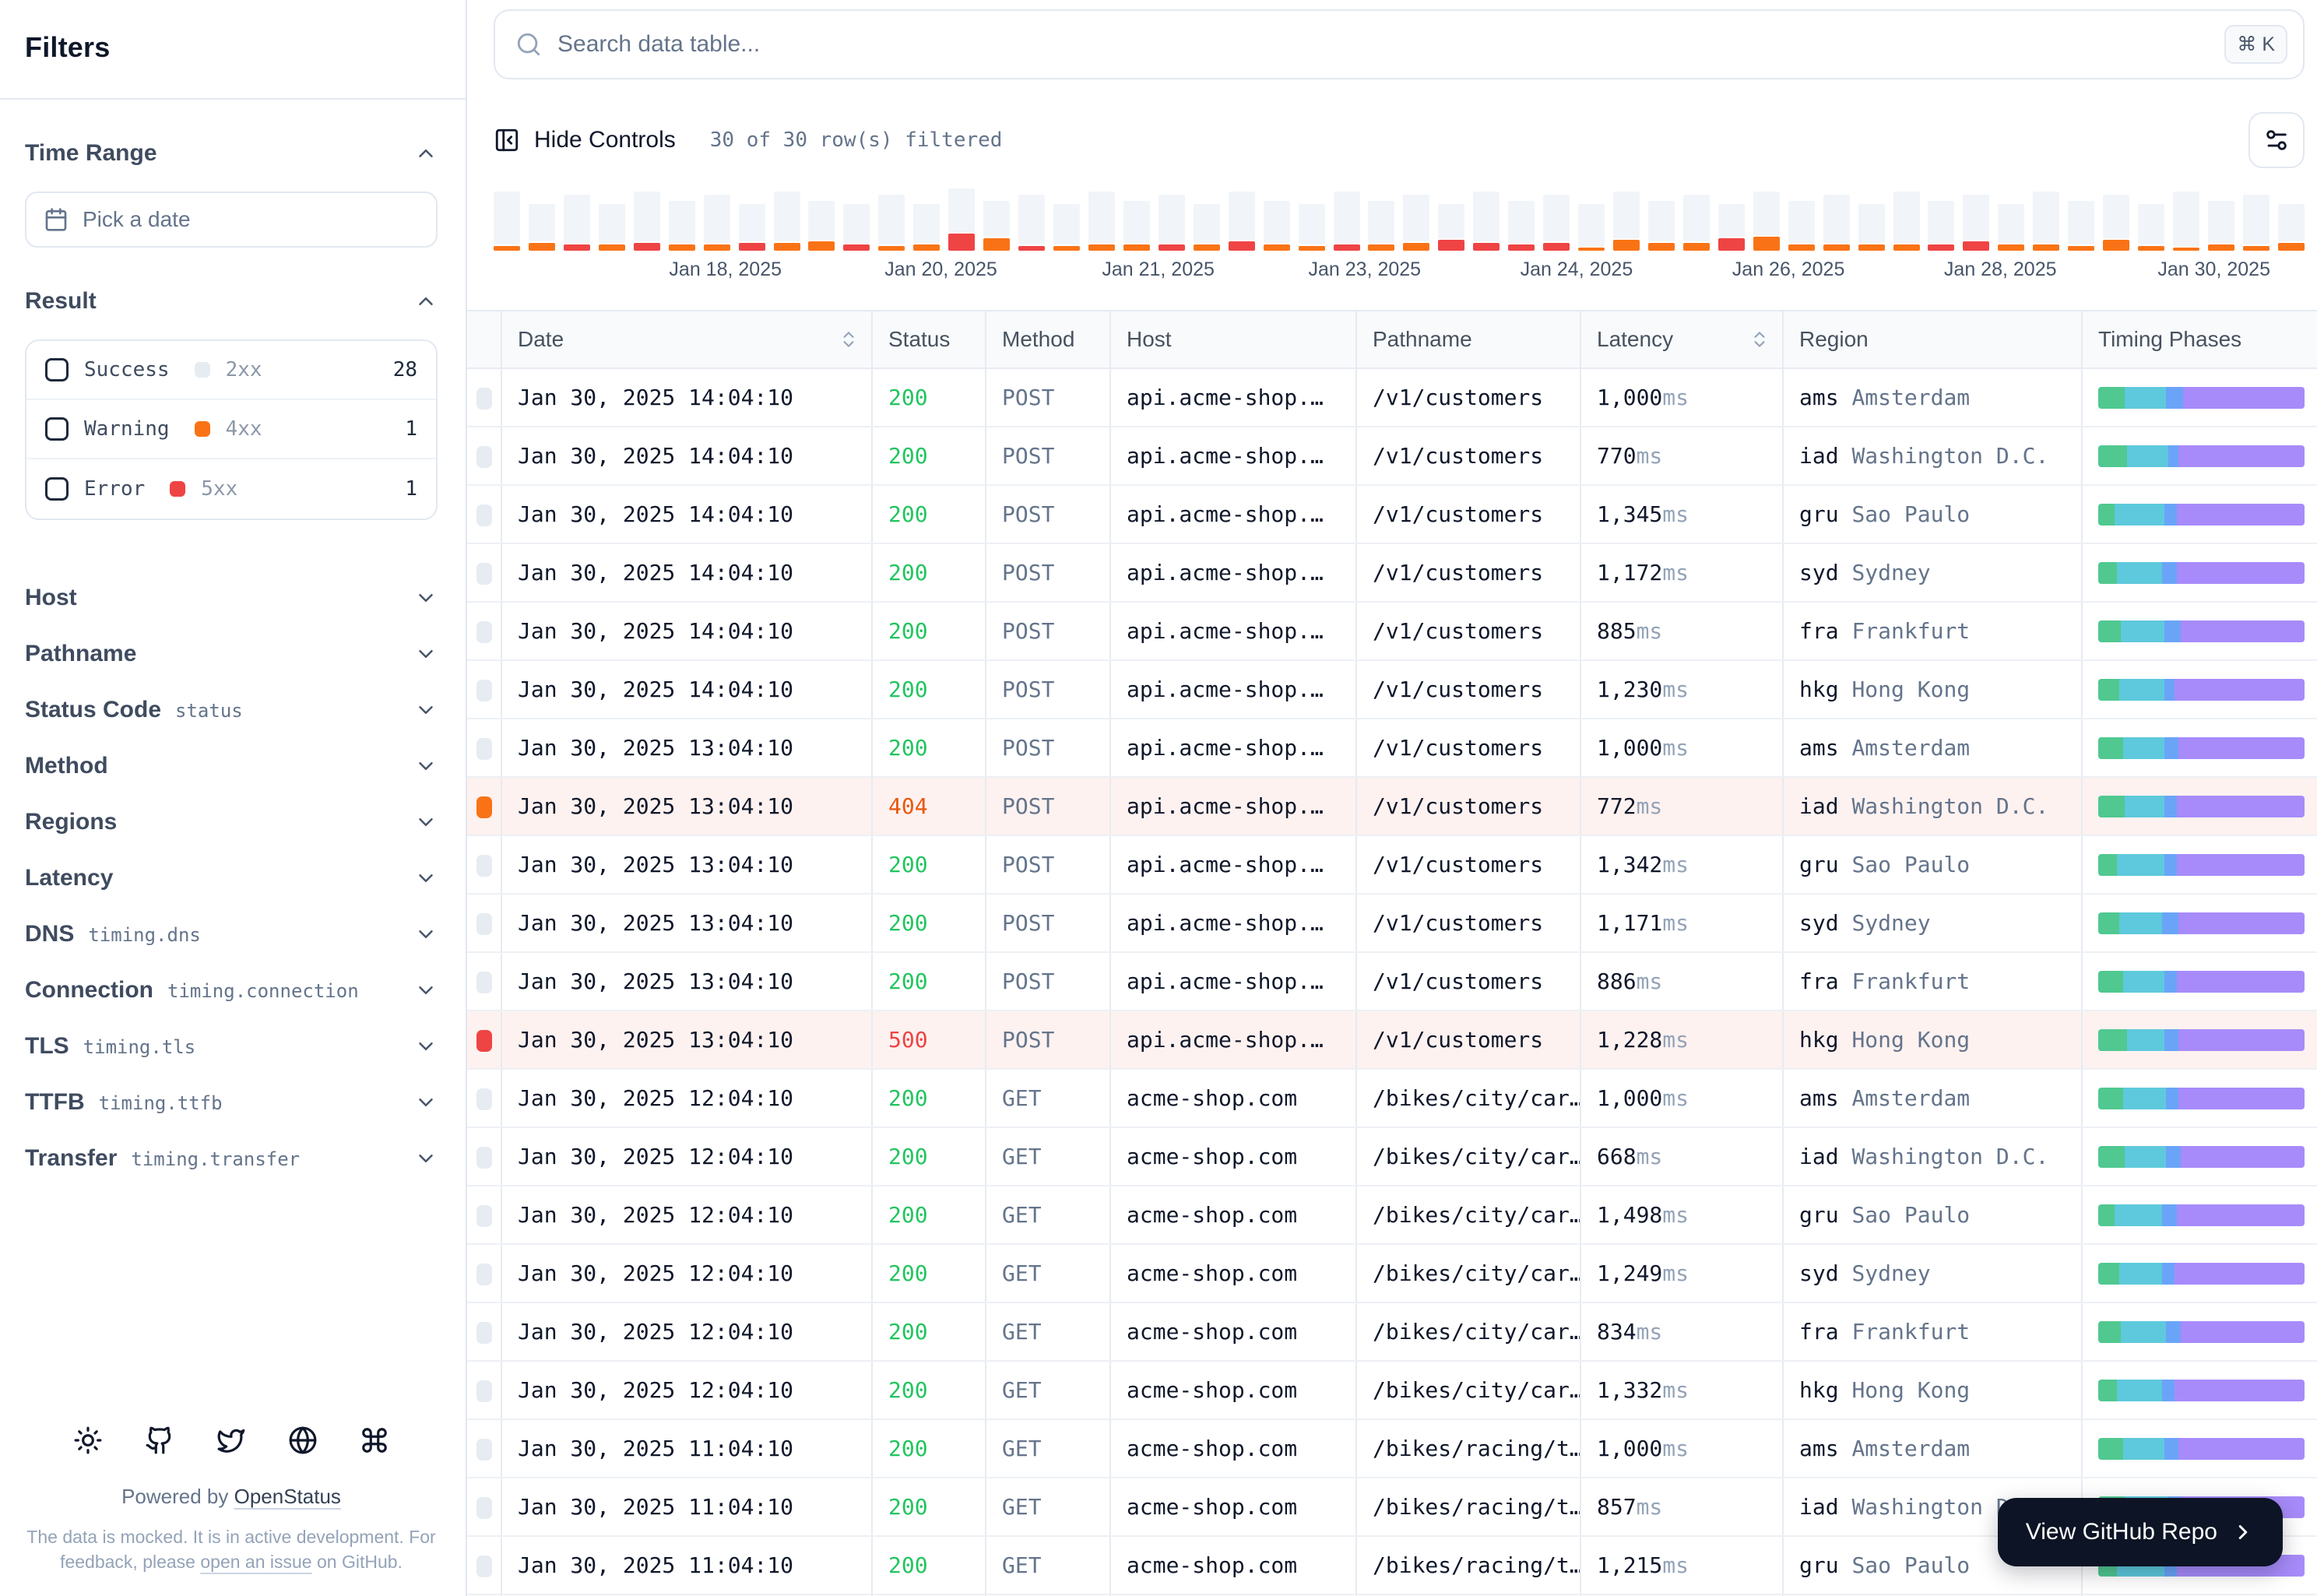  I want to click on column-header-date: Date, so click(686, 339).